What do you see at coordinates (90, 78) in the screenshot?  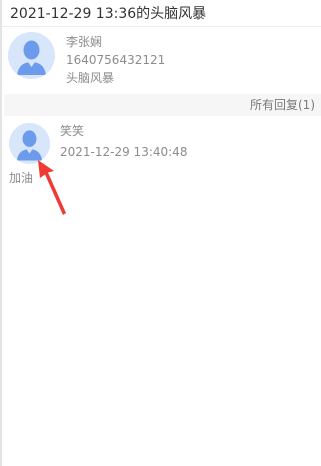 I see `post-topic: 头脑风暴` at bounding box center [90, 78].